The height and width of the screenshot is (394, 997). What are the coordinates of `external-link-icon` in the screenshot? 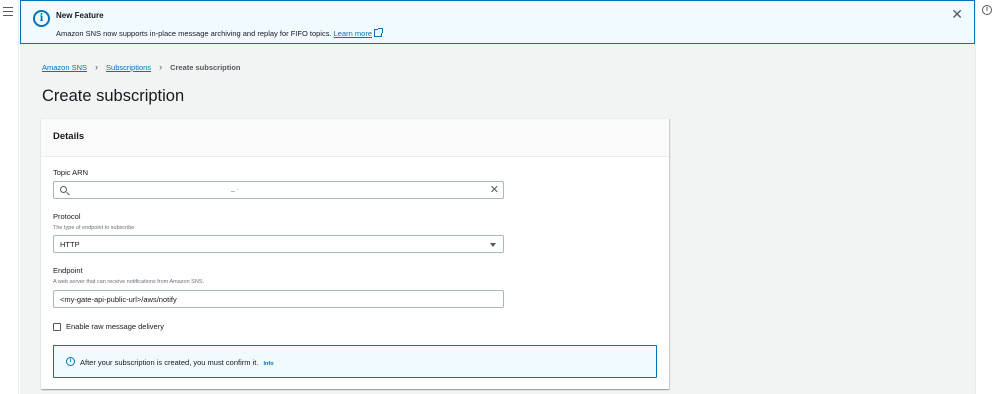 It's located at (378, 32).